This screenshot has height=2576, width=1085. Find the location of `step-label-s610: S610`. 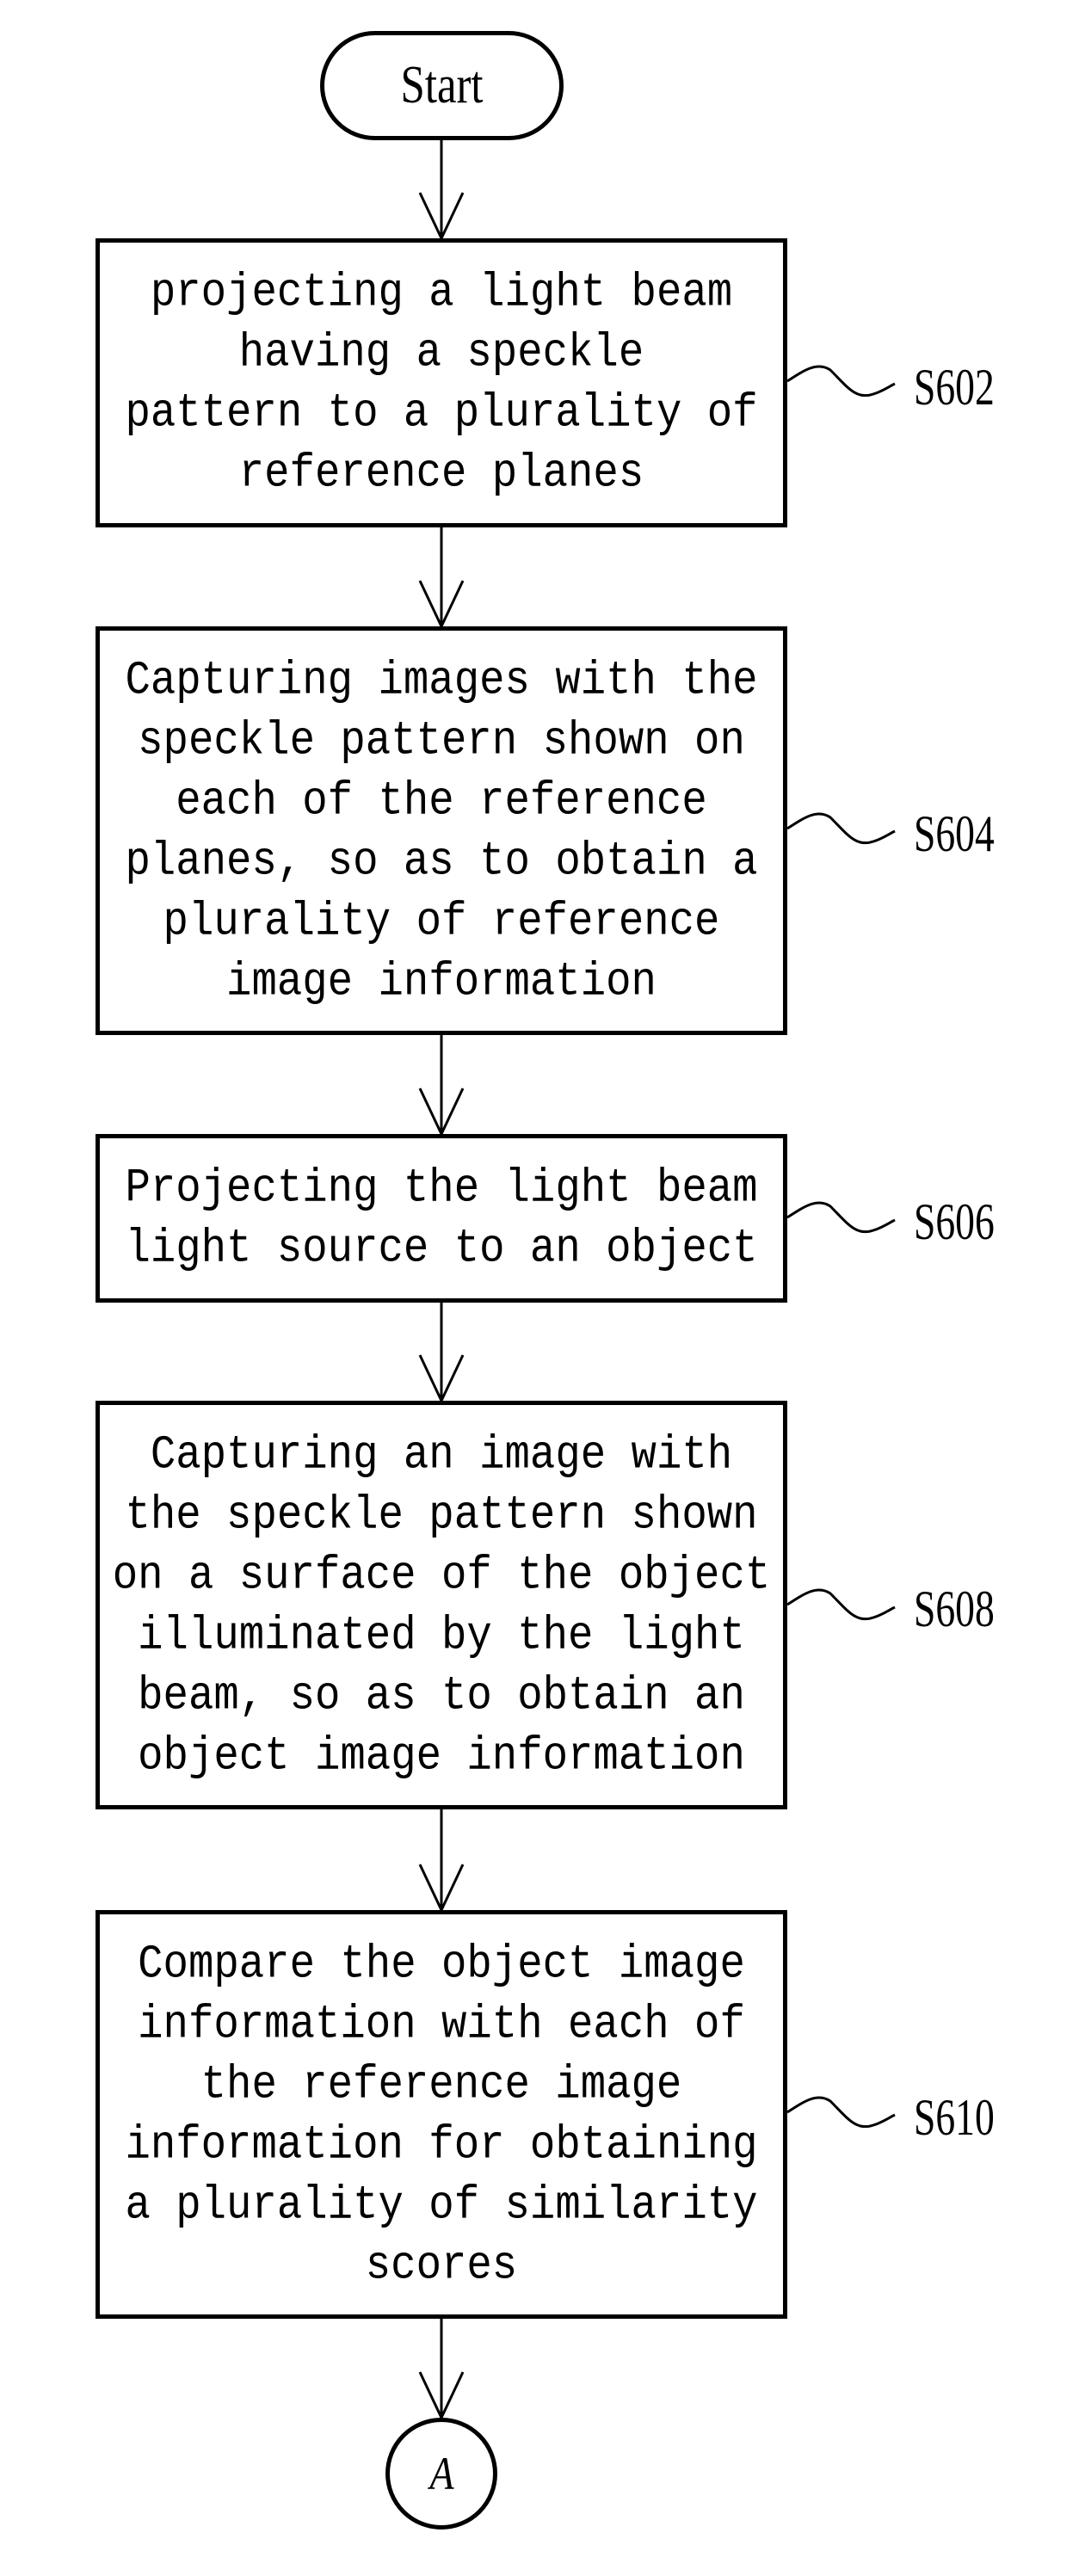

step-label-s610: S610 is located at coordinates (955, 2117).